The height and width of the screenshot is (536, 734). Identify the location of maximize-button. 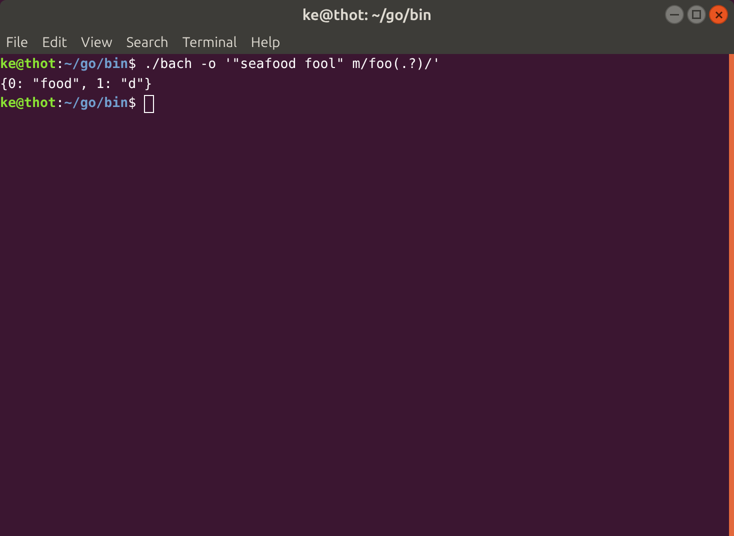
(696, 14).